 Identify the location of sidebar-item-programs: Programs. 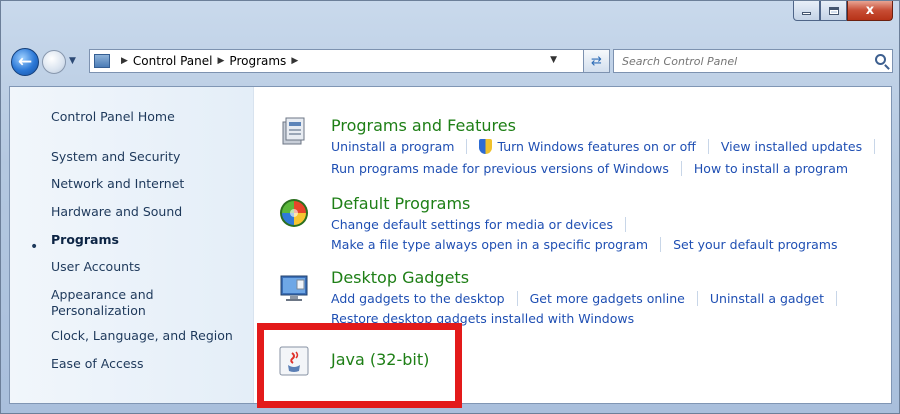
(85, 239).